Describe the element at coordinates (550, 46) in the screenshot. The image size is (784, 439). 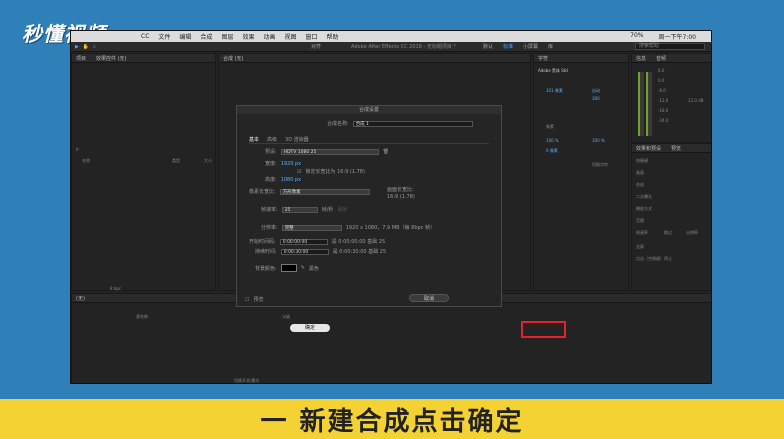
I see `workspace-library: 库` at that location.